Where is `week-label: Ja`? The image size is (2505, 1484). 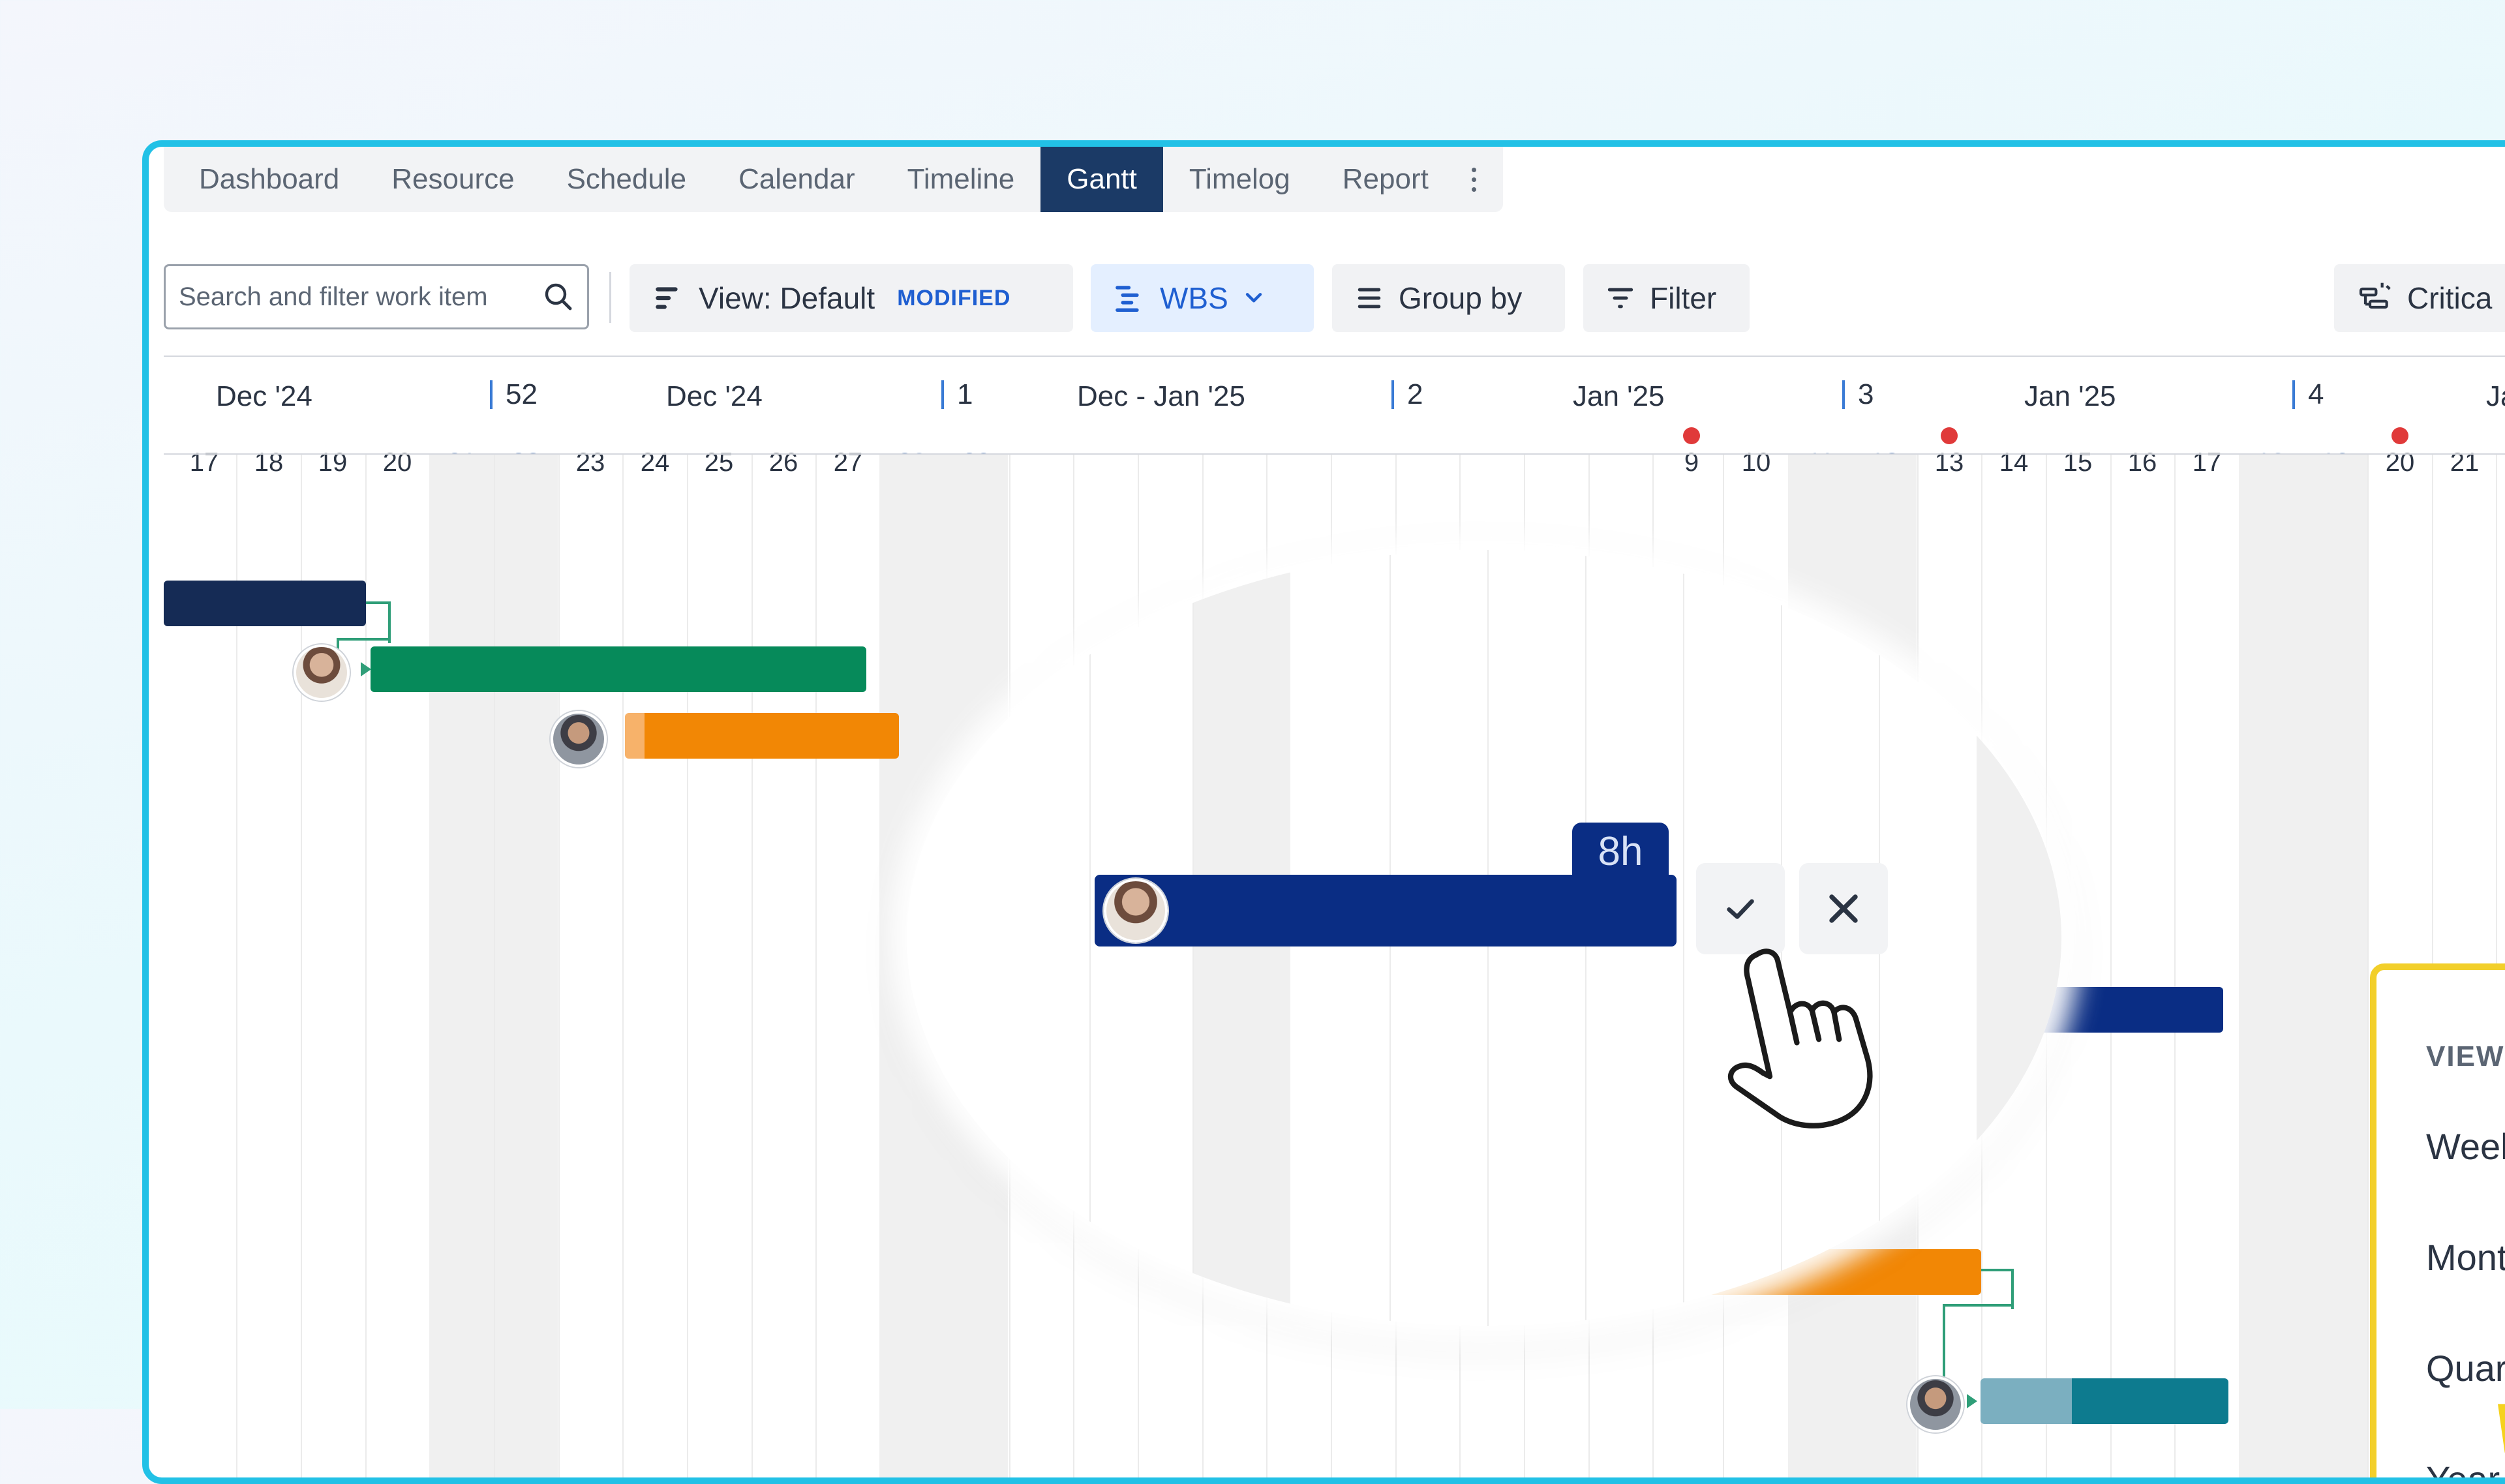 week-label: Ja is located at coordinates (2495, 396).